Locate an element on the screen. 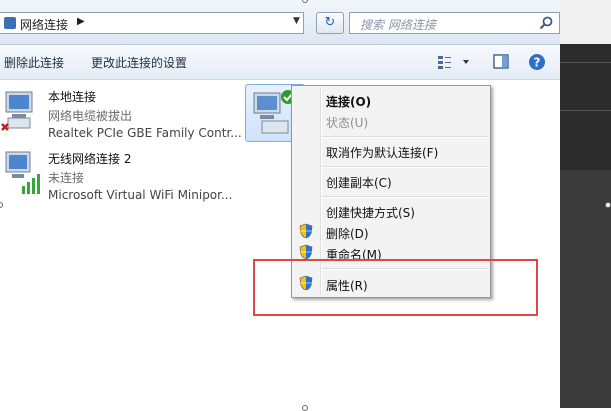 The height and width of the screenshot is (411, 611). address-bar: 网络连接 ▶ ▼ is located at coordinates (152, 23).